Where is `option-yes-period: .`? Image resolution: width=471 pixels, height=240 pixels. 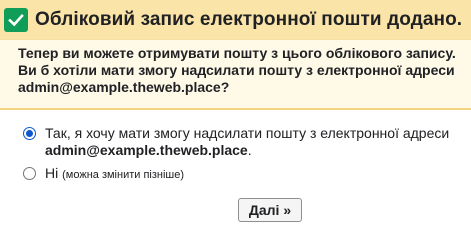
option-yes-period: . is located at coordinates (249, 150).